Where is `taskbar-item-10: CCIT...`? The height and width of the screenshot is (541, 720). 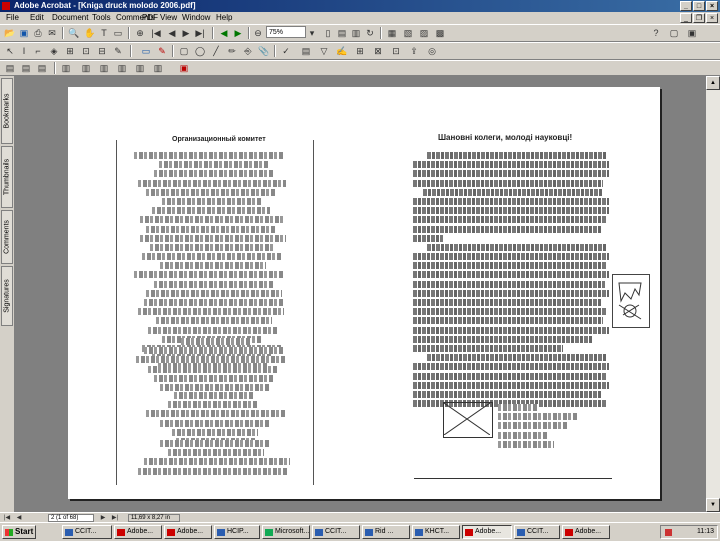
taskbar-item-10: CCIT... is located at coordinates (537, 532).